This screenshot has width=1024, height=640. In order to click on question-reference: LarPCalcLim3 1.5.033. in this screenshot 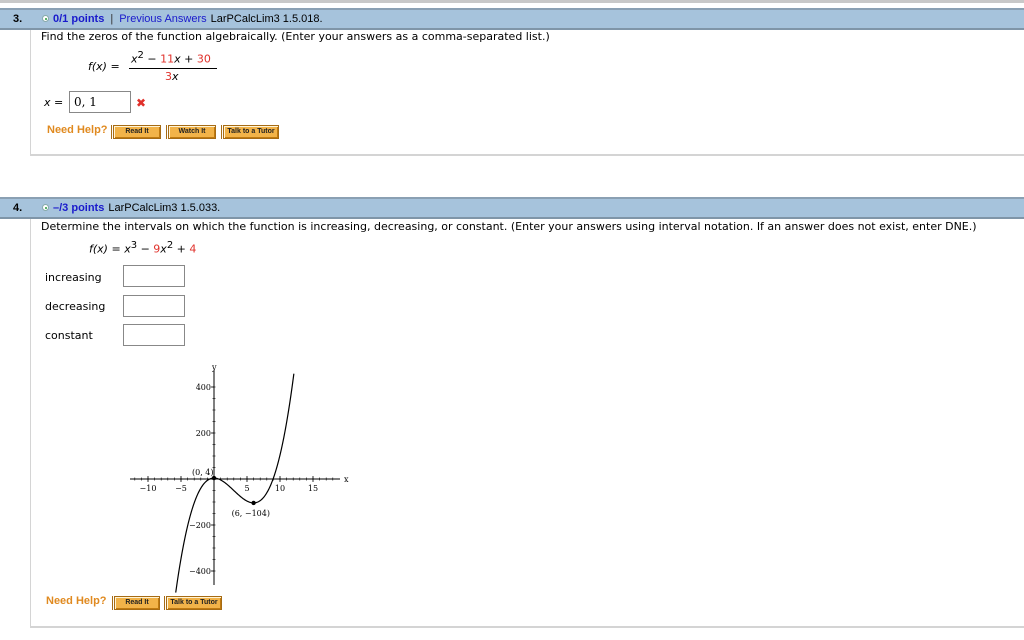, I will do `click(164, 208)`.